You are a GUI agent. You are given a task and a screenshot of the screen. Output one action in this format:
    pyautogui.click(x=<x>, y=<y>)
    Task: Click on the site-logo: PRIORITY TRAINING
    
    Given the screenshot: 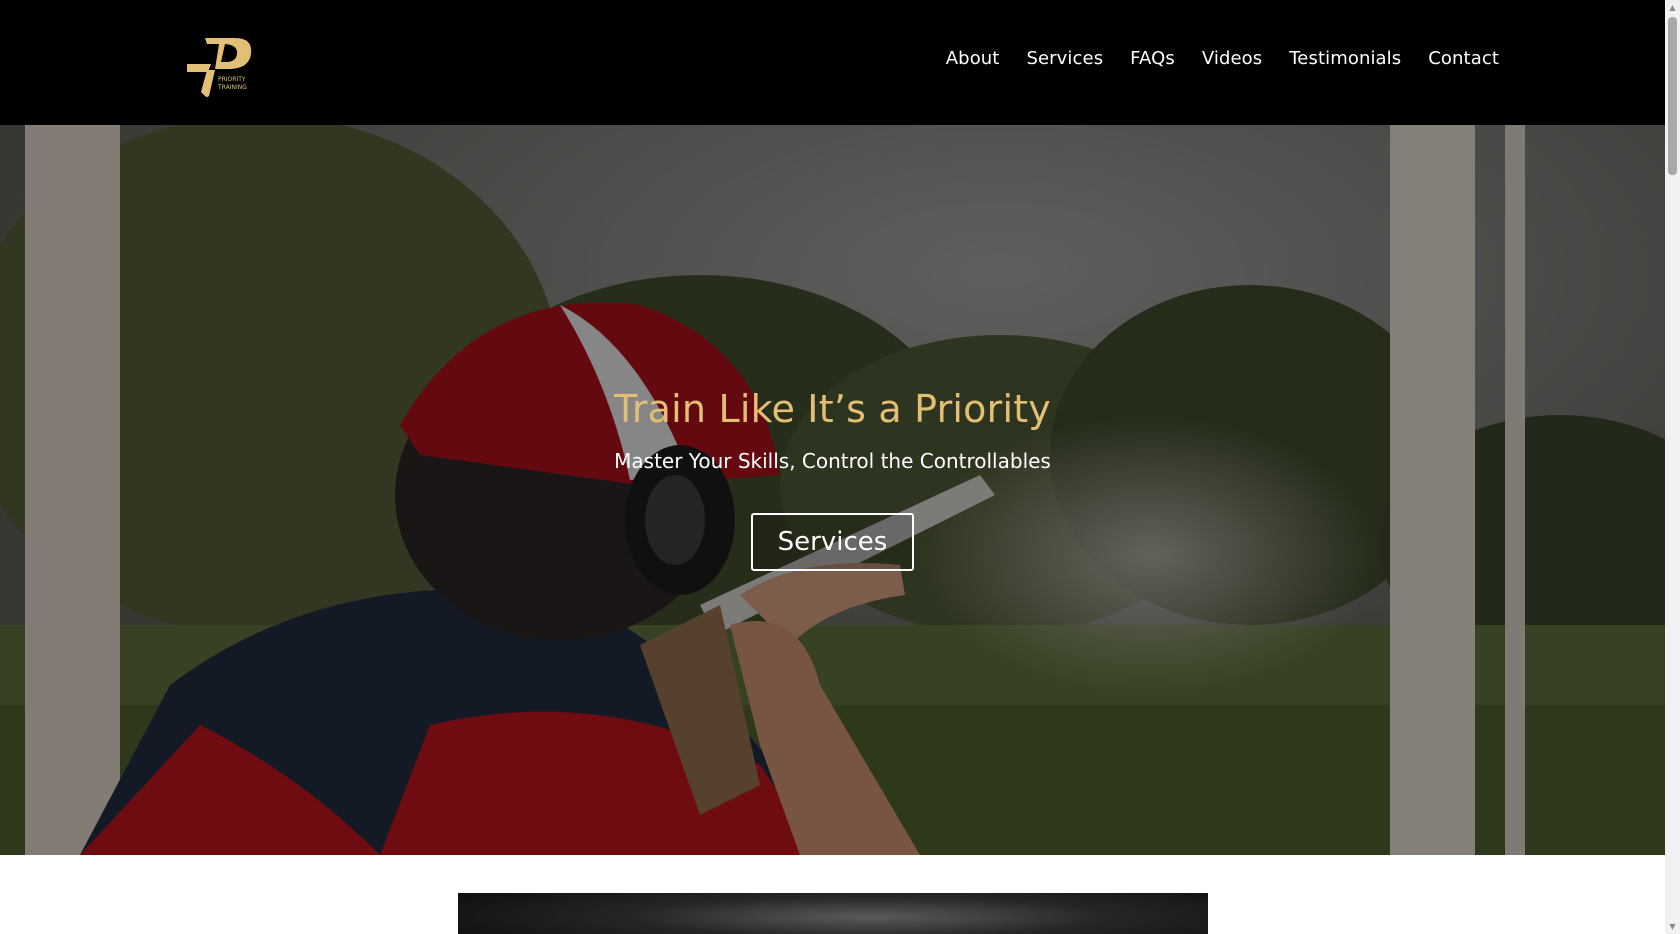 What is the action you would take?
    pyautogui.click(x=221, y=67)
    